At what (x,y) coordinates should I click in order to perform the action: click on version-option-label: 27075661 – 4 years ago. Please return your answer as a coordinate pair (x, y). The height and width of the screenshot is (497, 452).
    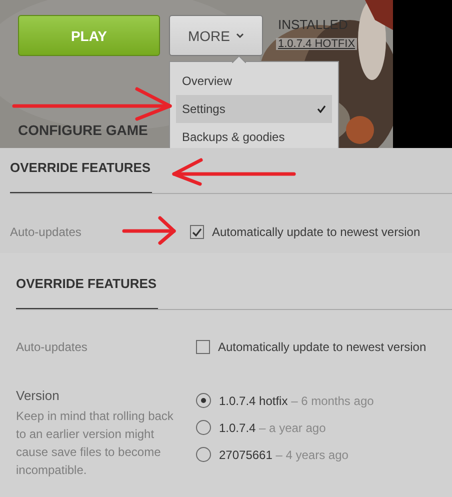
    Looking at the image, I should click on (283, 455).